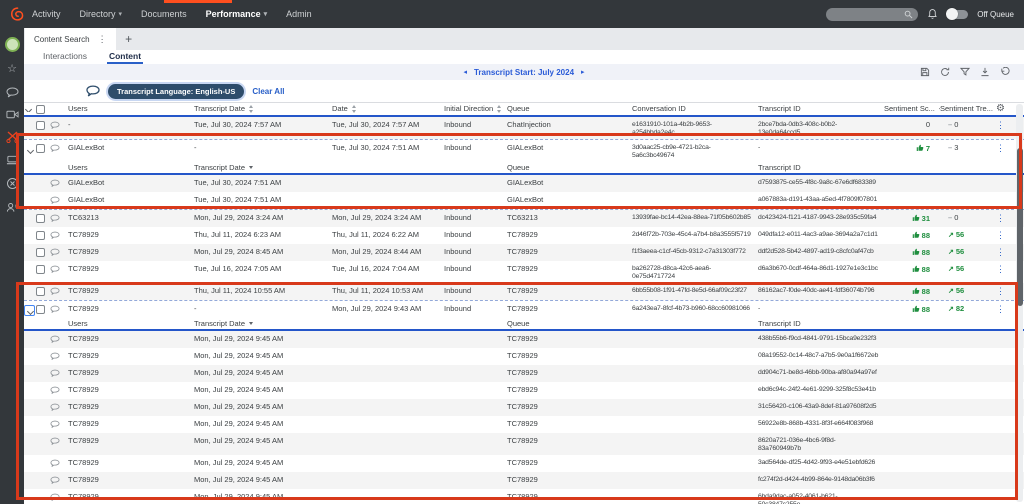 The height and width of the screenshot is (504, 1024). What do you see at coordinates (522, 217) in the screenshot?
I see `cell-queue: TC63213` at bounding box center [522, 217].